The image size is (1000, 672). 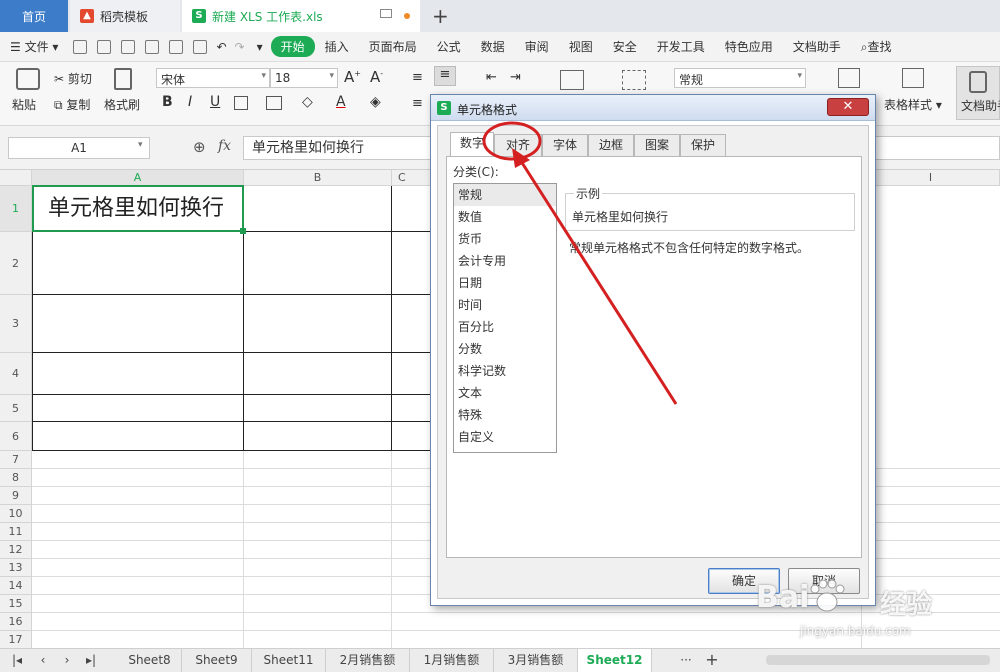 What do you see at coordinates (913, 78) in the screenshot?
I see `table-style-icon` at bounding box center [913, 78].